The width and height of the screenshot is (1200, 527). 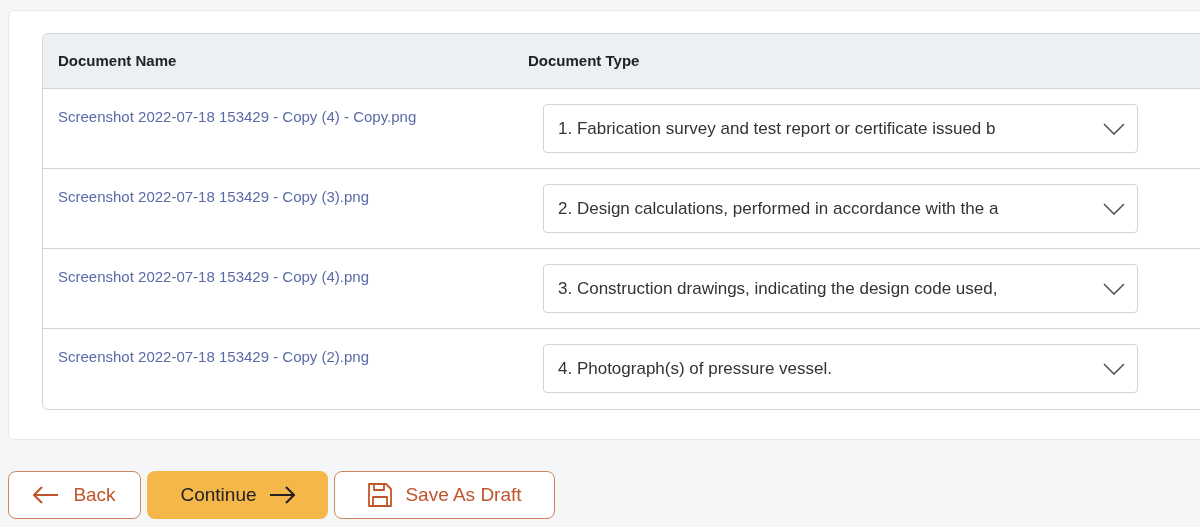 What do you see at coordinates (237, 116) in the screenshot?
I see `document-link: Screenshot 2022-07-18 153429 - Copy (4) - Copy.png` at bounding box center [237, 116].